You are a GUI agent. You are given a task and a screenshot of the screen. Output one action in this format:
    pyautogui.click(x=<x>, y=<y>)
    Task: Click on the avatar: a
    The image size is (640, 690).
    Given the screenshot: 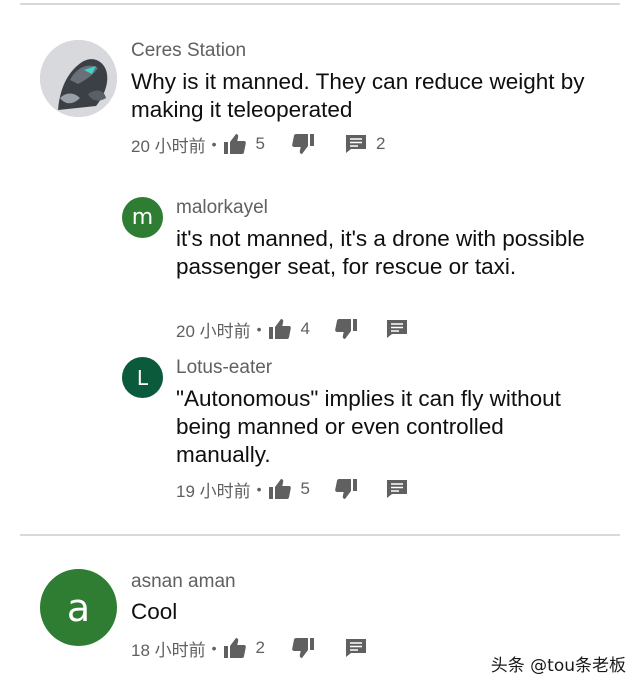 What is the action you would take?
    pyautogui.click(x=78, y=607)
    